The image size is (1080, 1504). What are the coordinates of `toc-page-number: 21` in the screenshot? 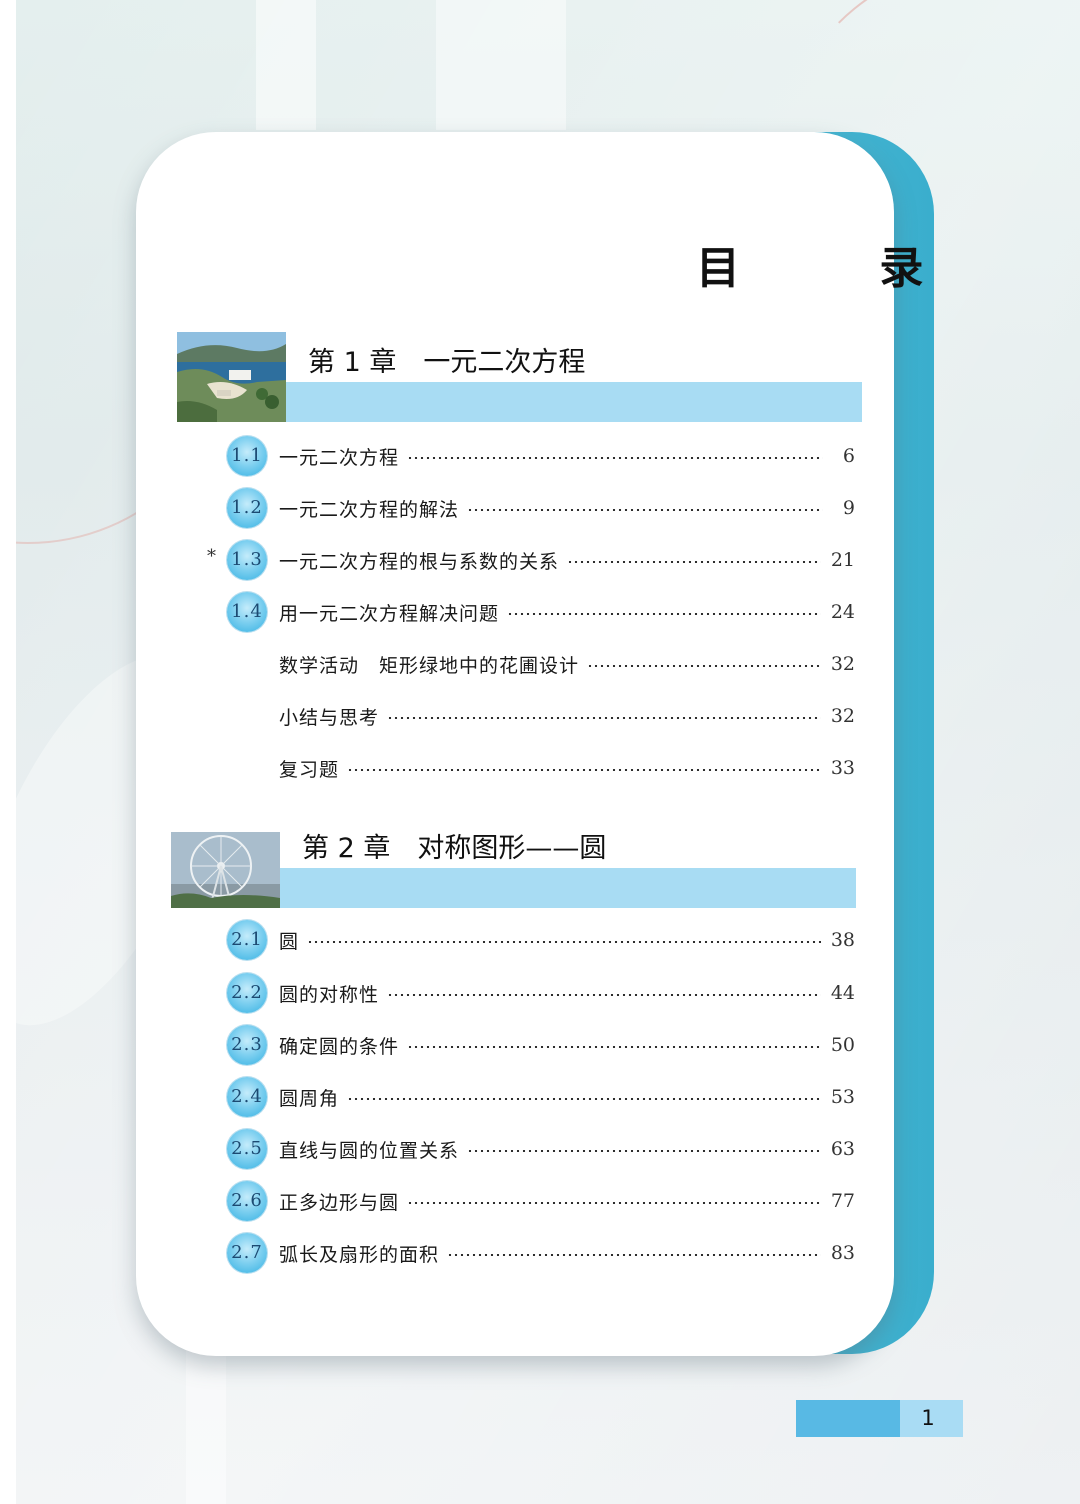 It's located at (842, 560).